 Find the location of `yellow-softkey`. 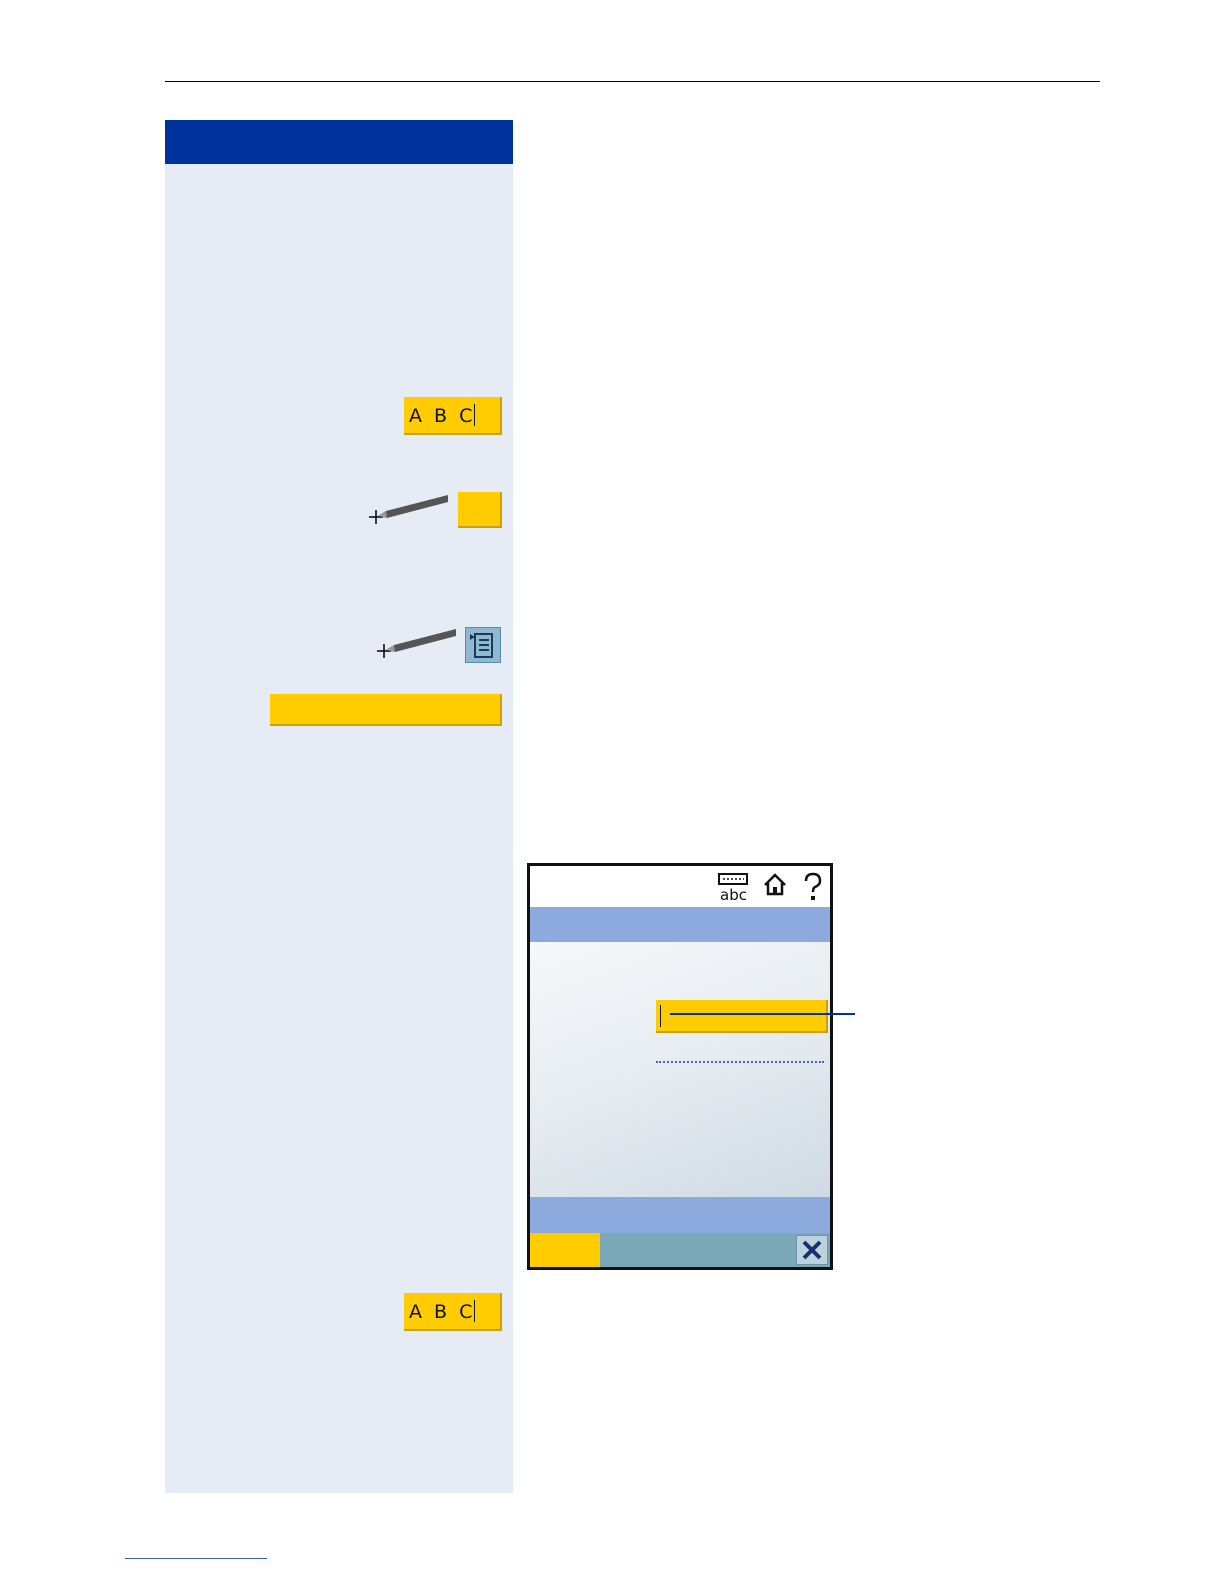

yellow-softkey is located at coordinates (480, 510).